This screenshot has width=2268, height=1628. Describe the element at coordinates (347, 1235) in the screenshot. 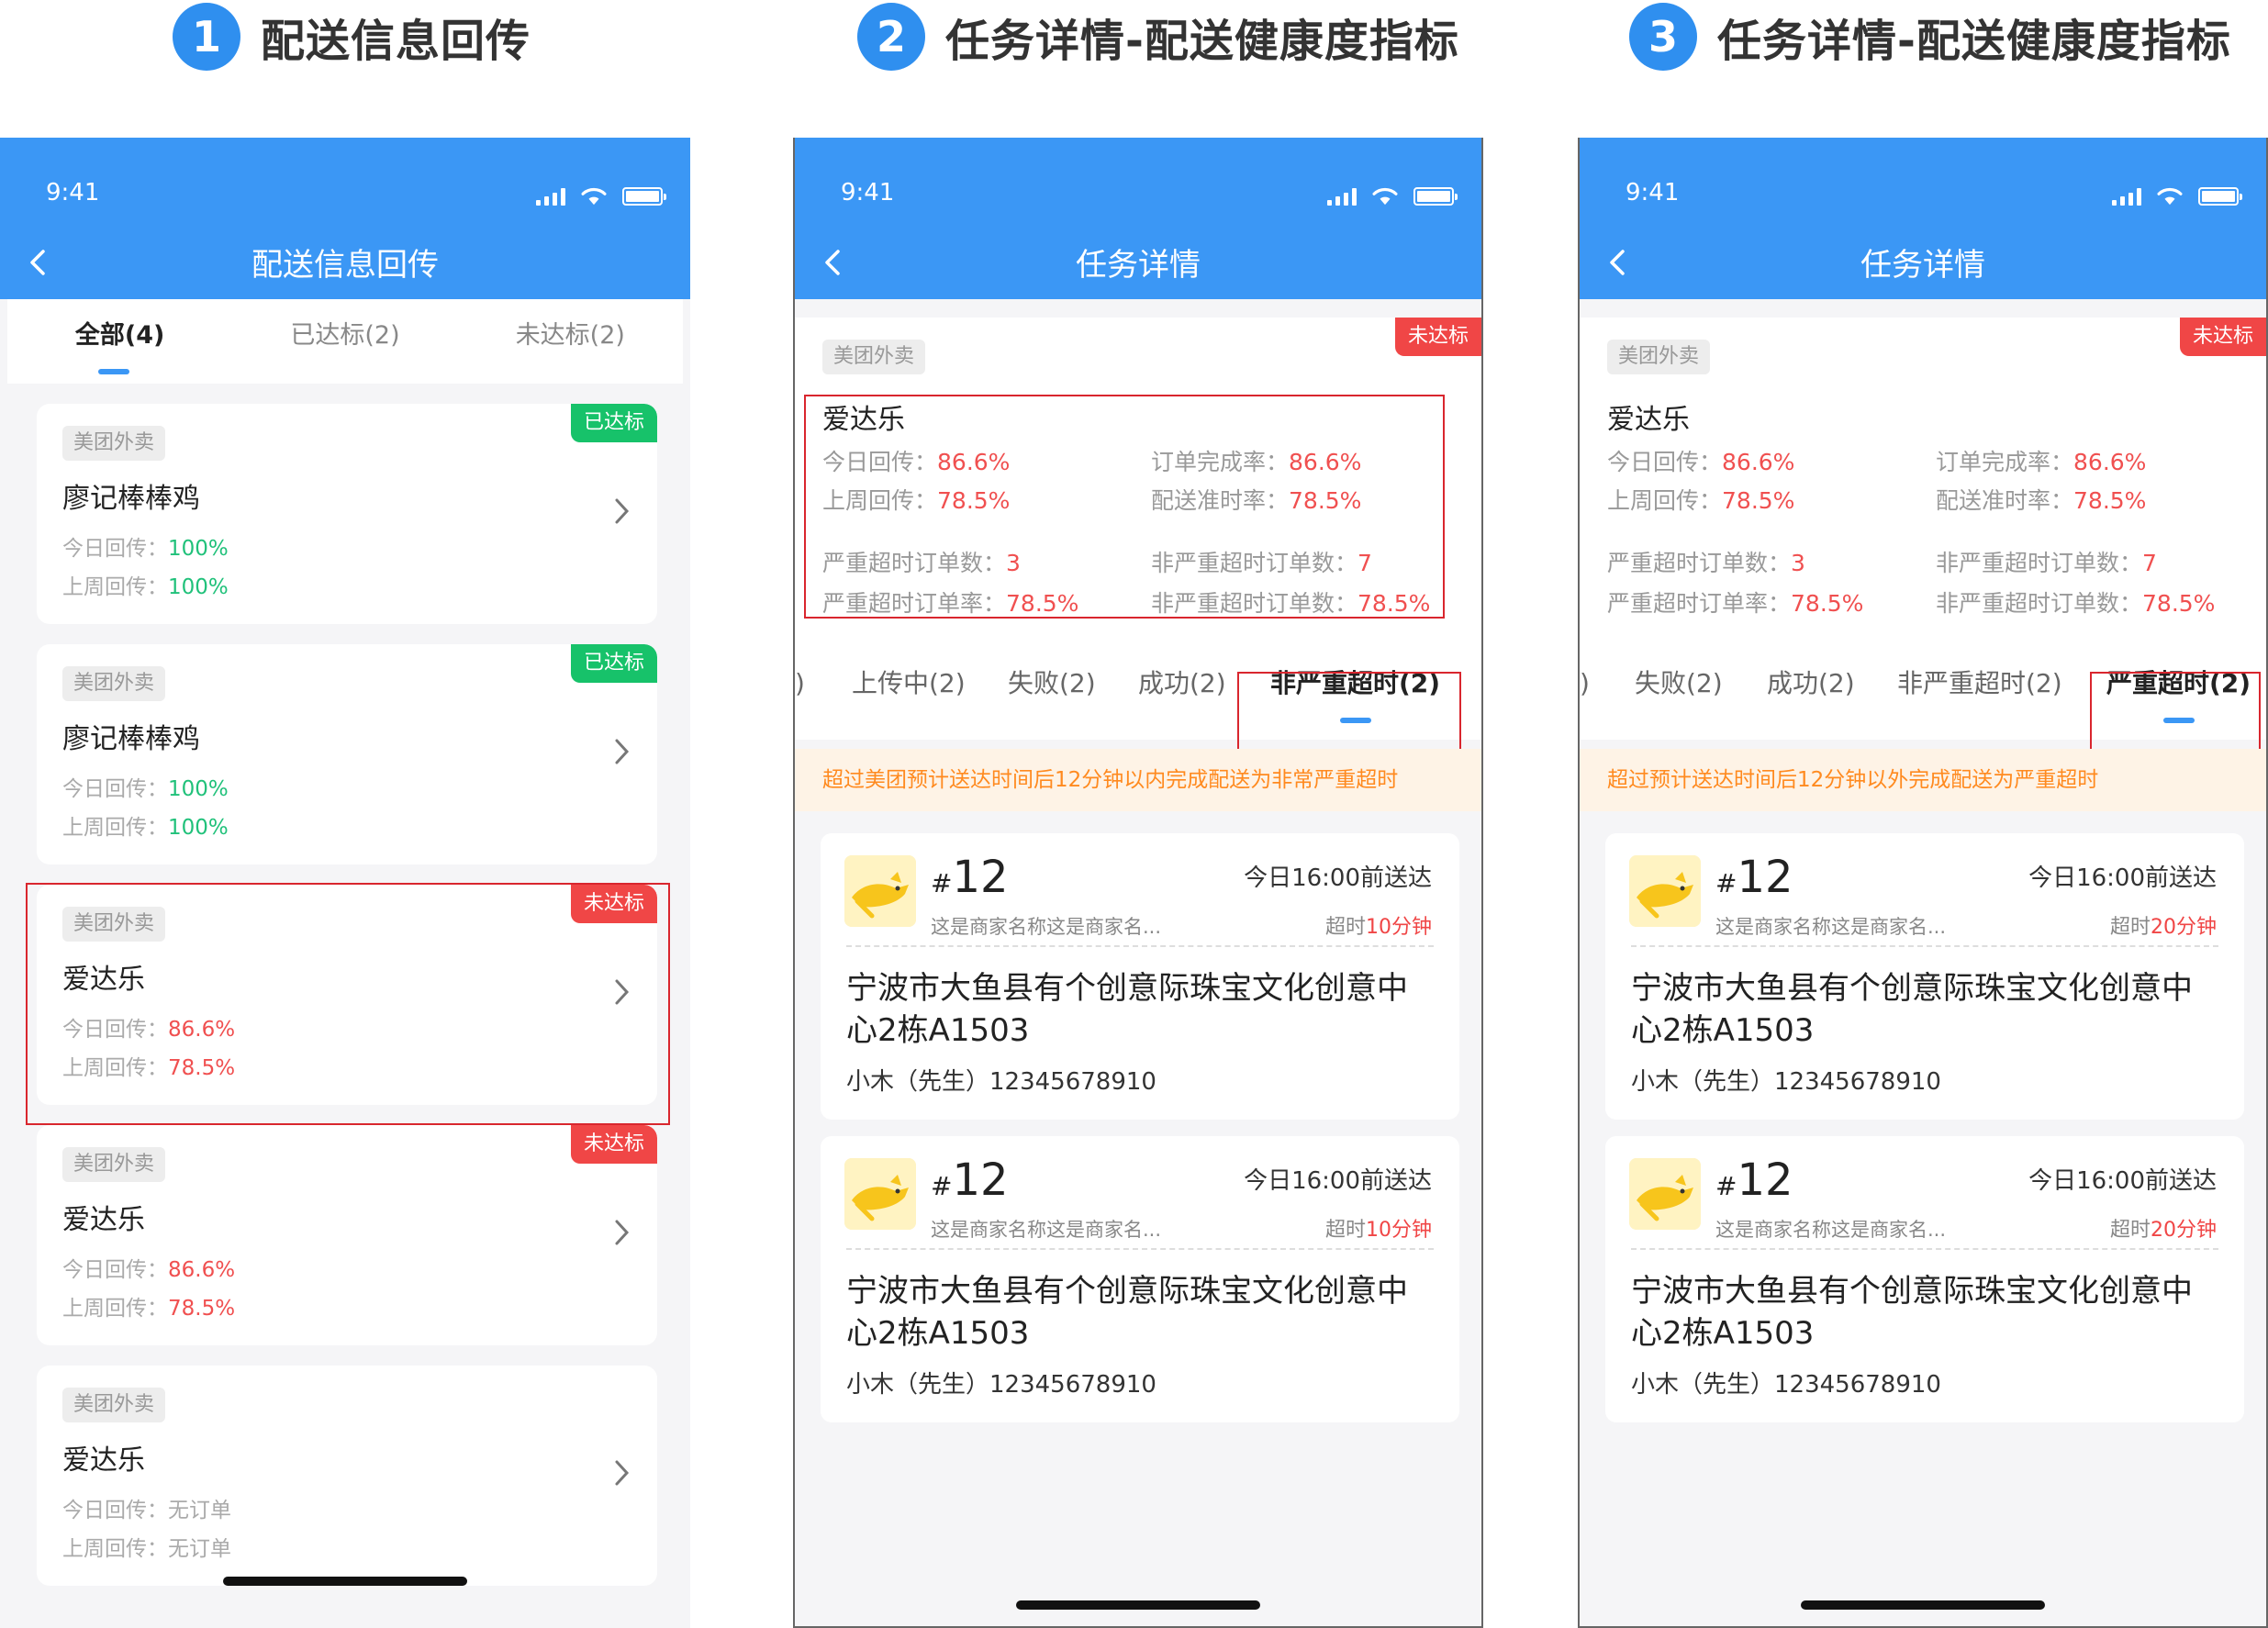

I see `store-card: 美团外卖 未达标 爱达乐 今日回传：86.6% 上周回传：78.5%` at that location.